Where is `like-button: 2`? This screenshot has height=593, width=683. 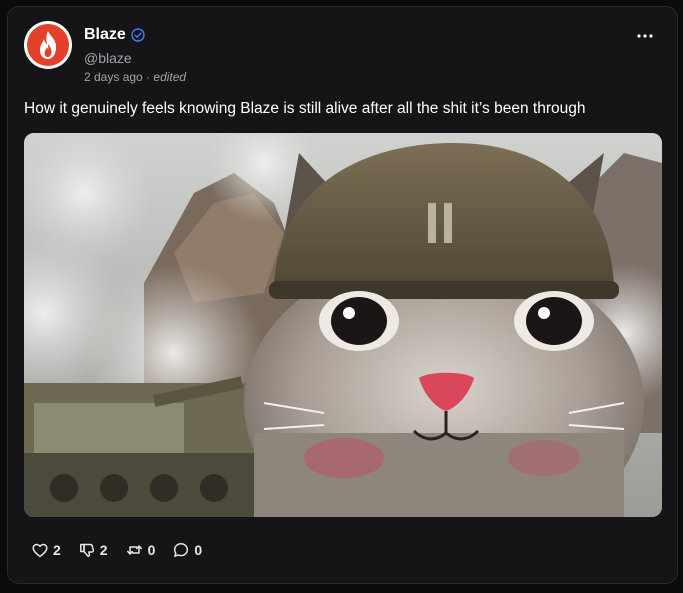 like-button: 2 is located at coordinates (46, 550).